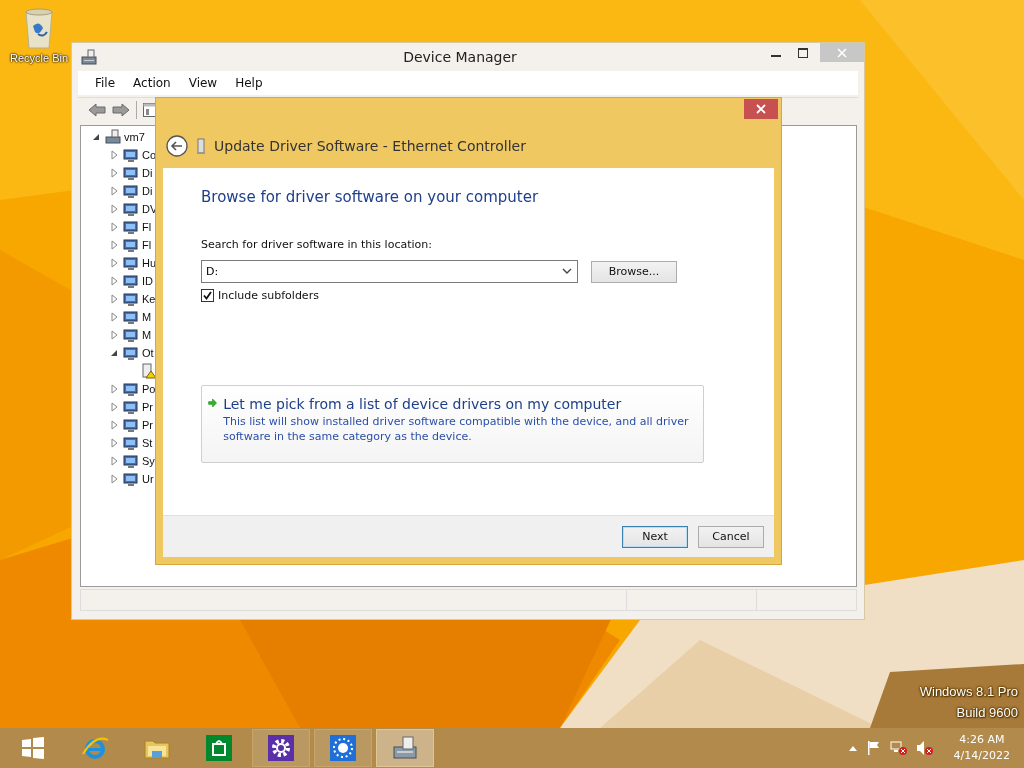  Describe the element at coordinates (134, 137) in the screenshot. I see `tree-item: vm7` at that location.